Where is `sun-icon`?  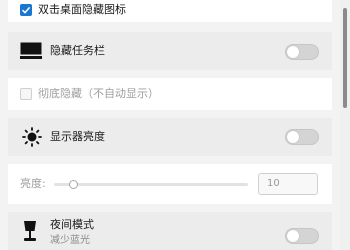 sun-icon is located at coordinates (32, 137).